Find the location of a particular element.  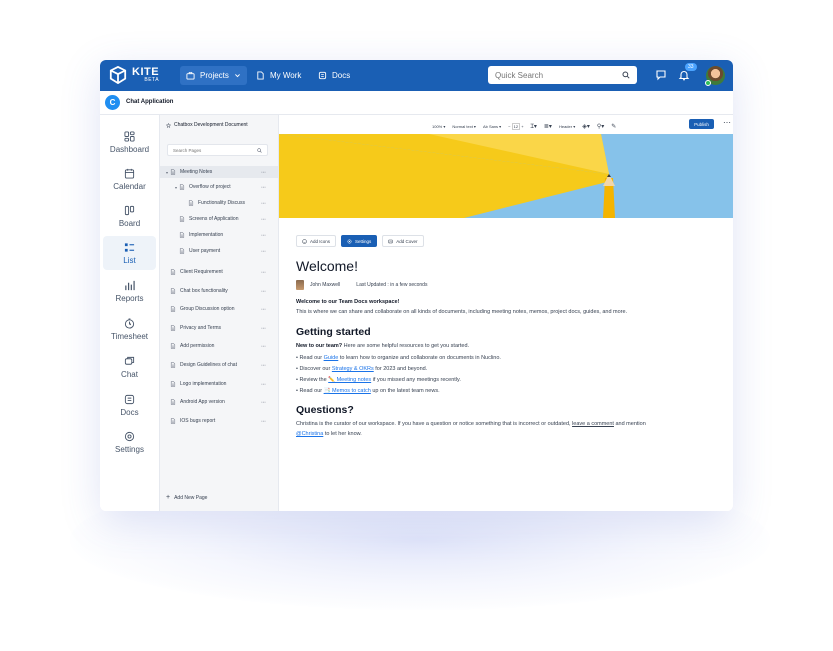

zoom-select: 100% ▾ is located at coordinates (438, 126).